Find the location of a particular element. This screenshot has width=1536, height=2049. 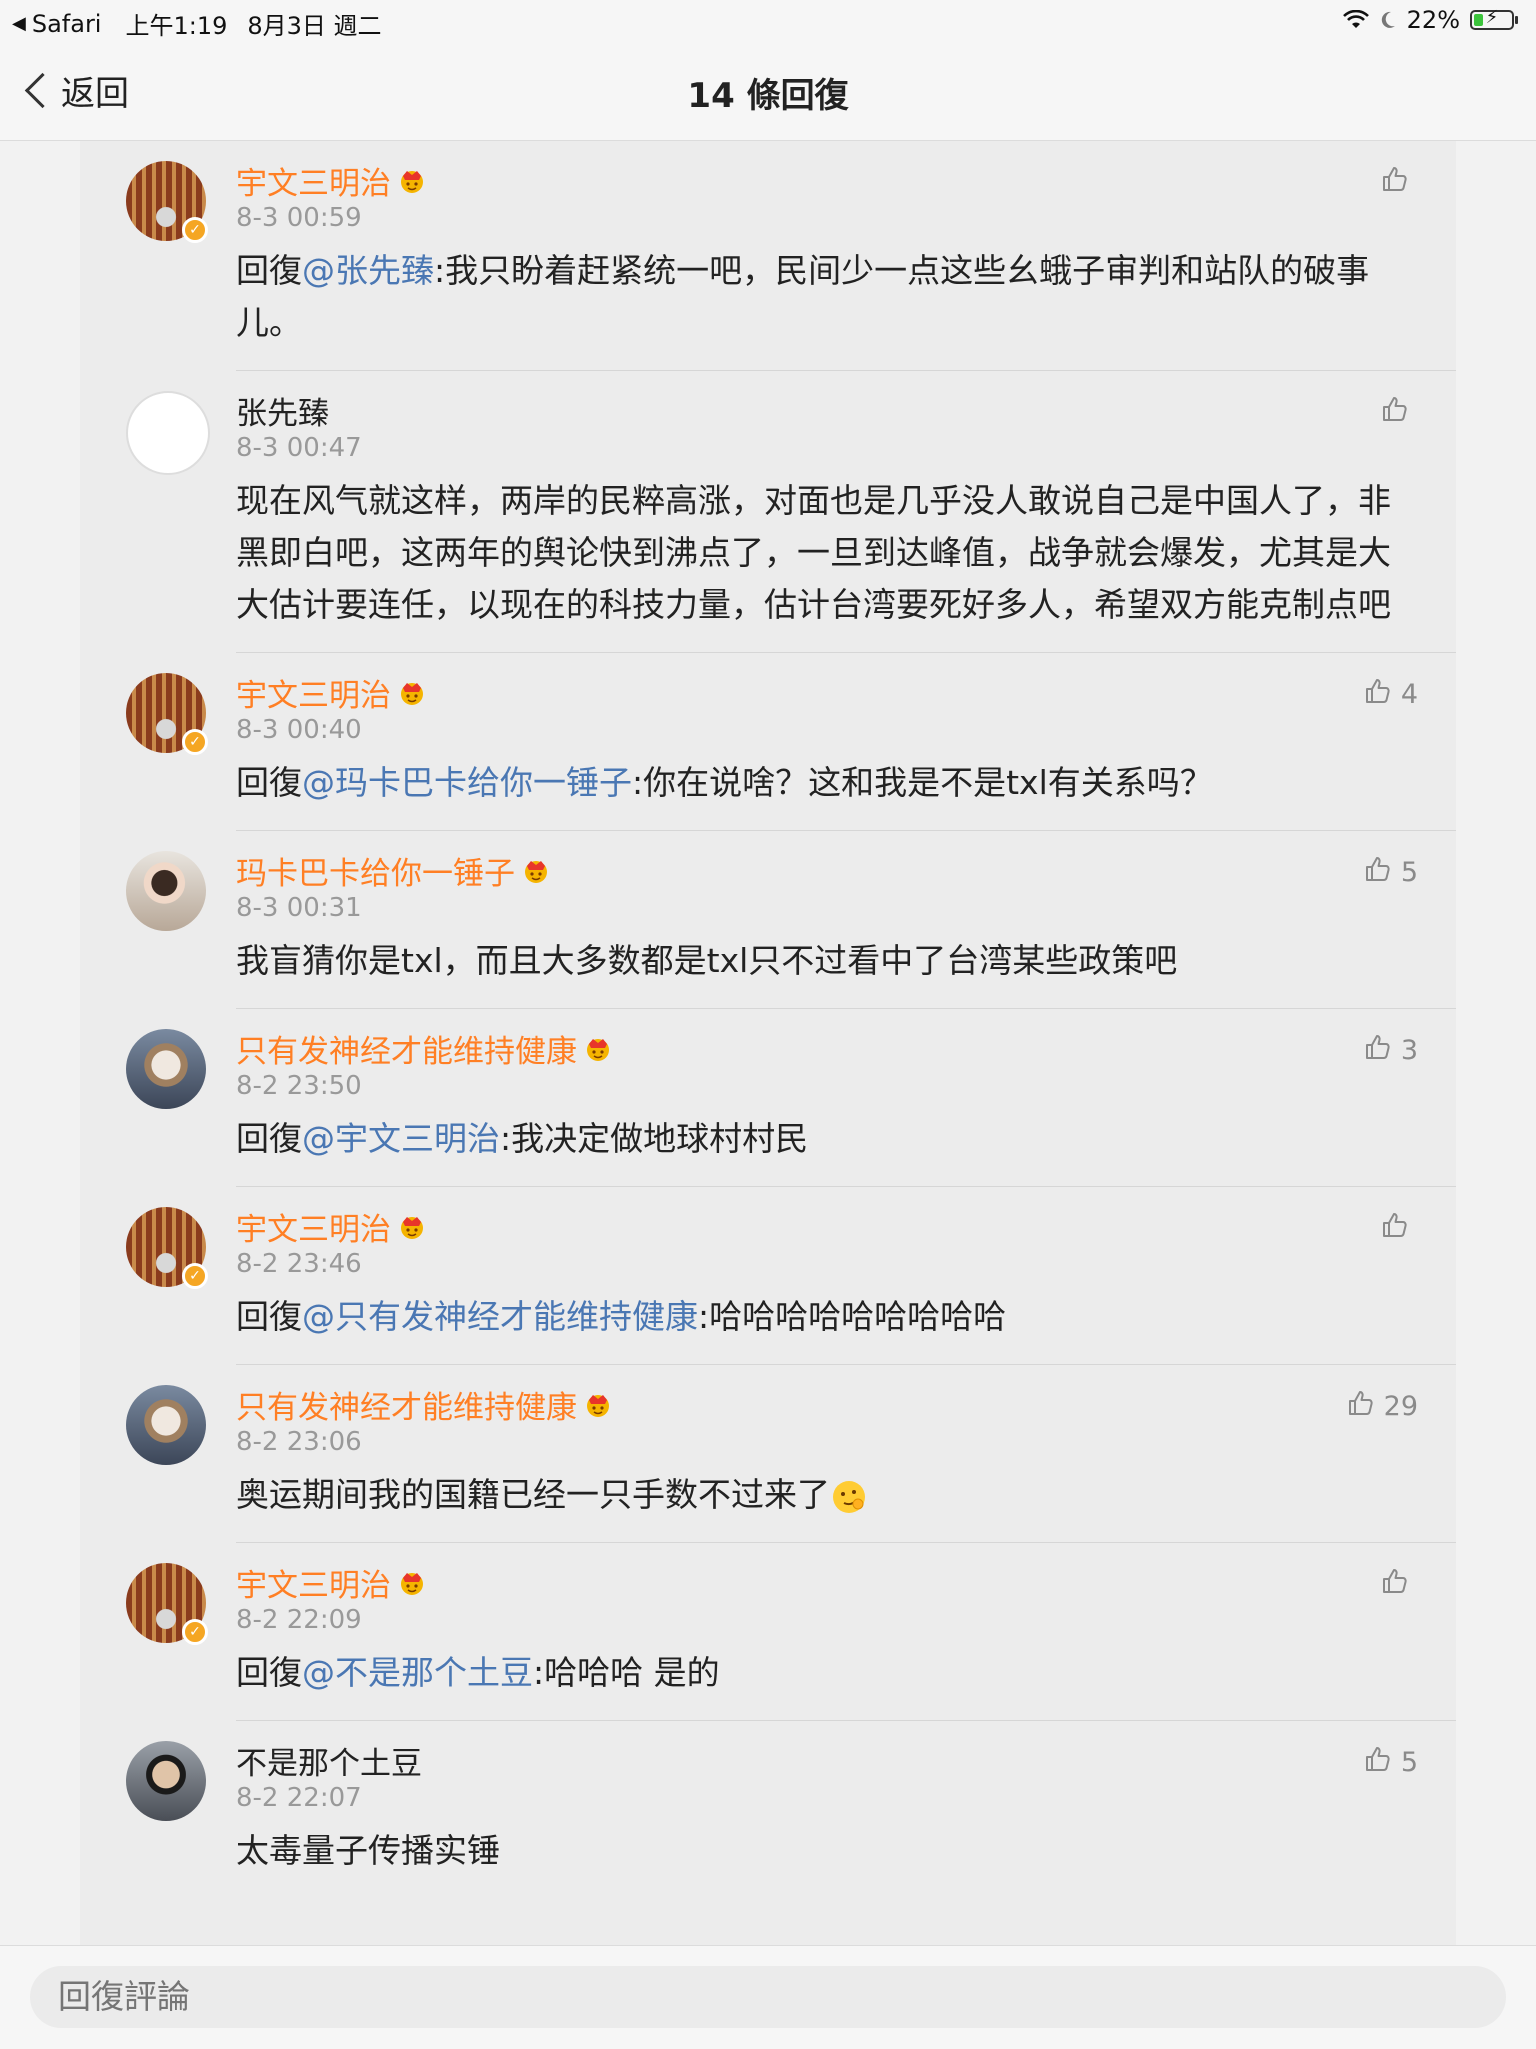

bottom-bar is located at coordinates (768, 1997).